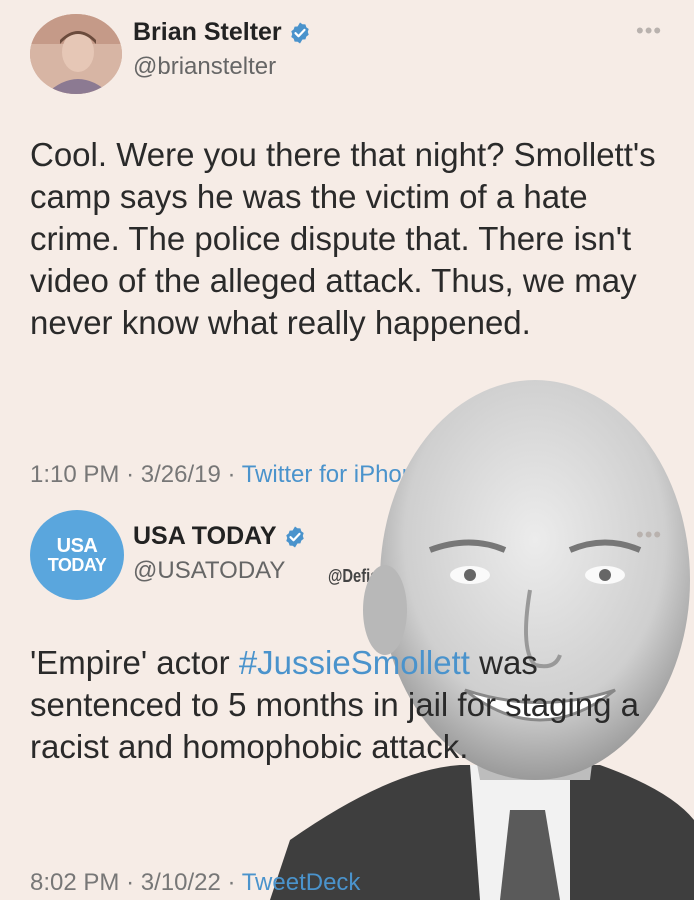 Image resolution: width=694 pixels, height=900 pixels. I want to click on author-name: USA TODAY, so click(205, 536).